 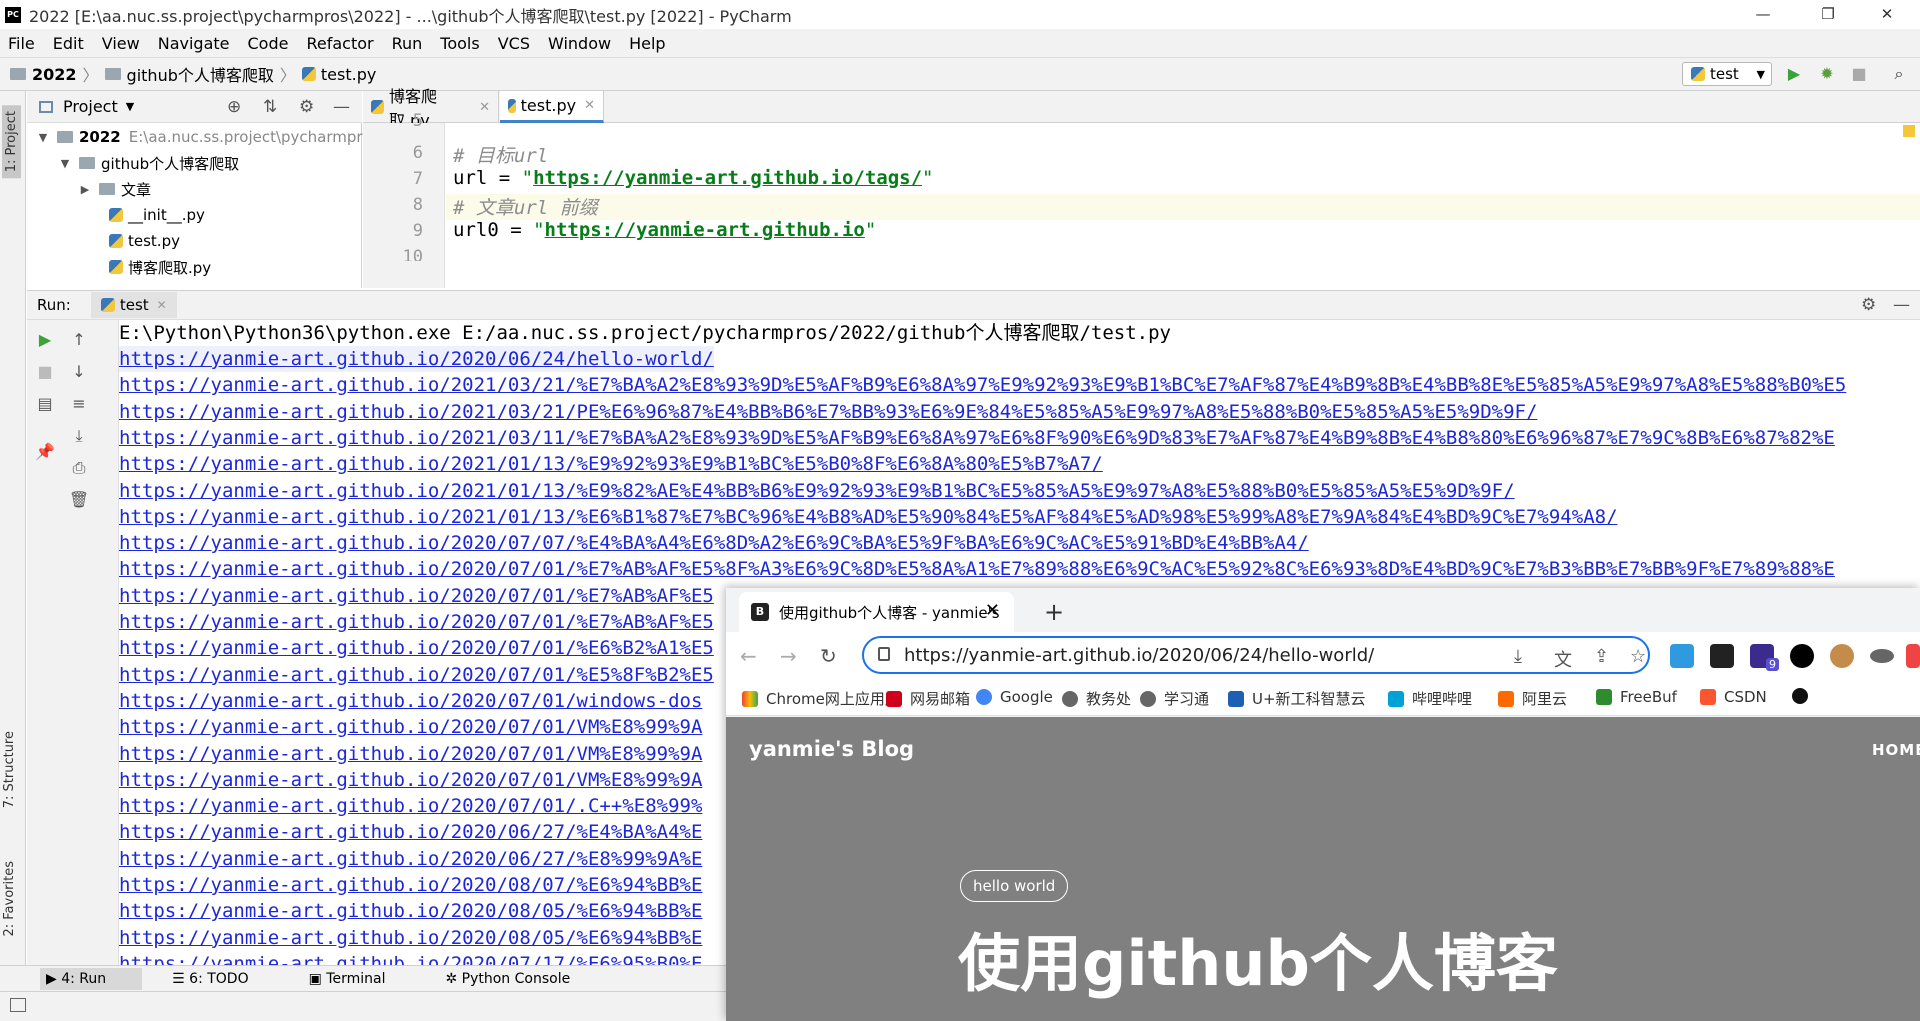 I want to click on new-tab-button: +, so click(x=1054, y=612).